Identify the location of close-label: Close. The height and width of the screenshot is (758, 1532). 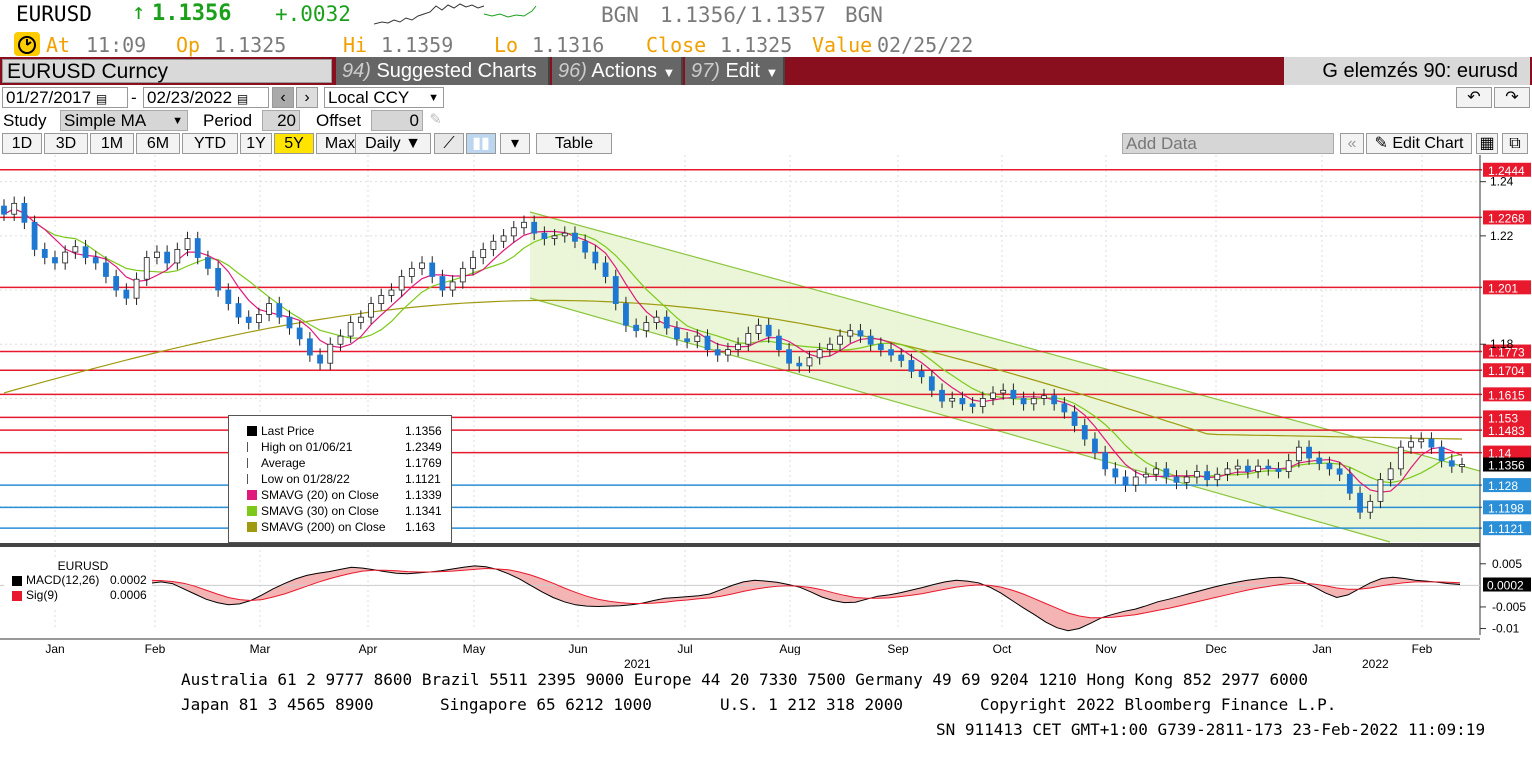
(676, 45).